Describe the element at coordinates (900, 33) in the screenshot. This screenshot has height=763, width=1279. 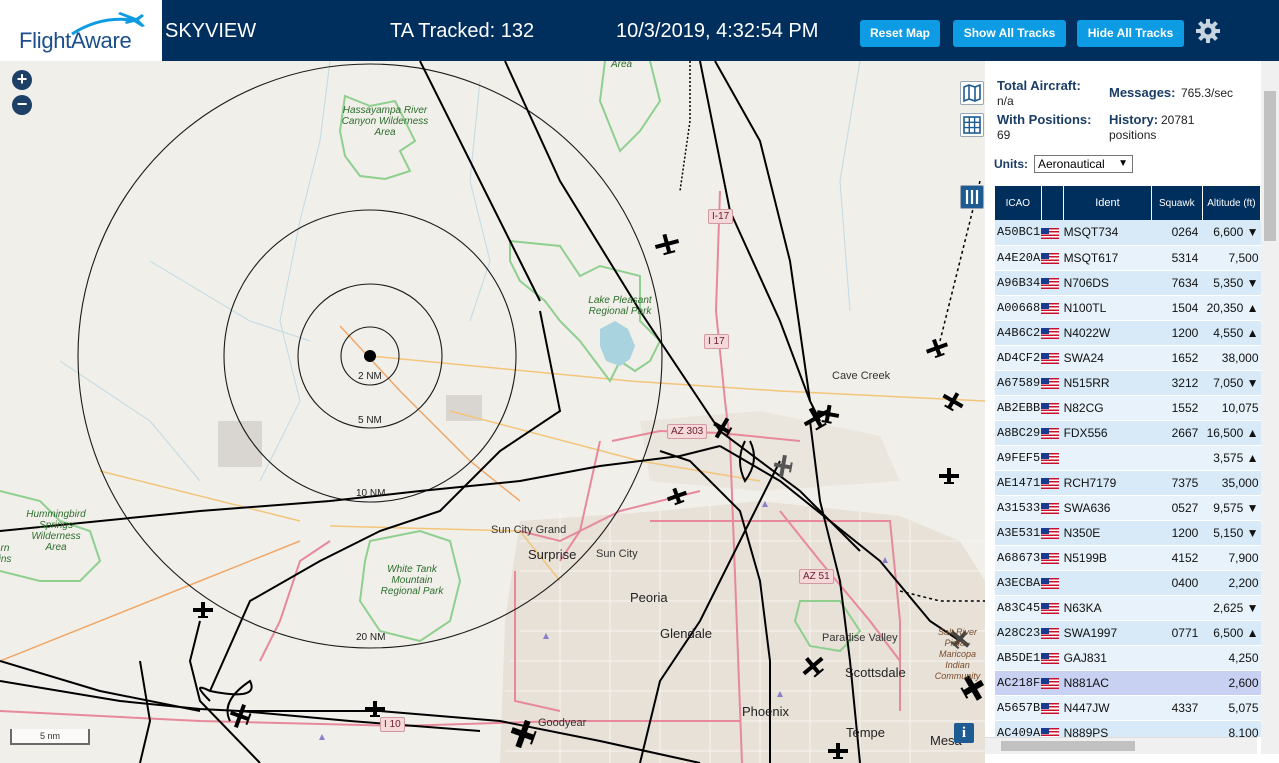
I see `reset-map-button: Reset Map` at that location.